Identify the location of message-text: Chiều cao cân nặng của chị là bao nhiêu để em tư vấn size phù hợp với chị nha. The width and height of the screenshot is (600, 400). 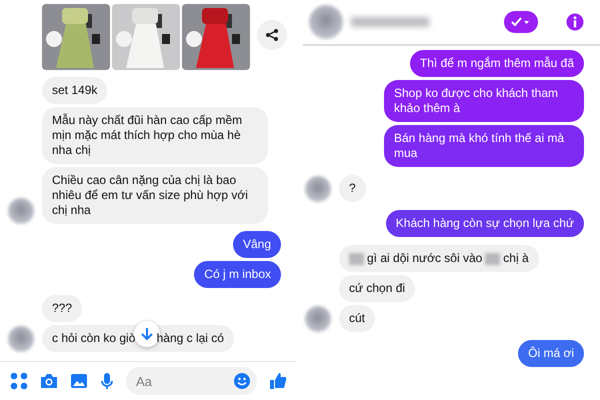
(150, 195).